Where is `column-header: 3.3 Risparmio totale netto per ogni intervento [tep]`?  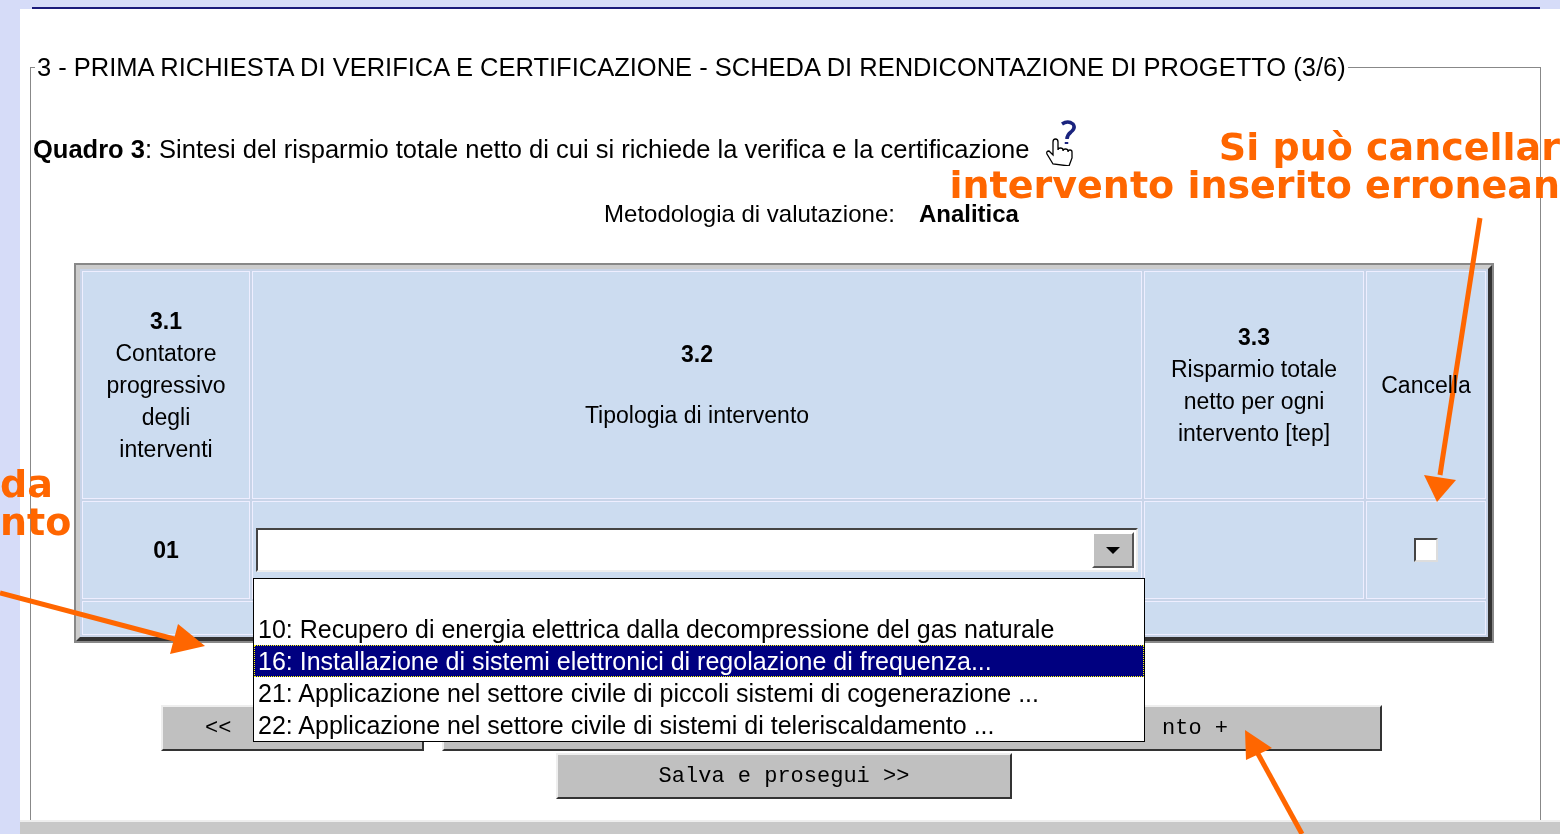
column-header: 3.3 Risparmio totale netto per ogni intervento [tep] is located at coordinates (1254, 385).